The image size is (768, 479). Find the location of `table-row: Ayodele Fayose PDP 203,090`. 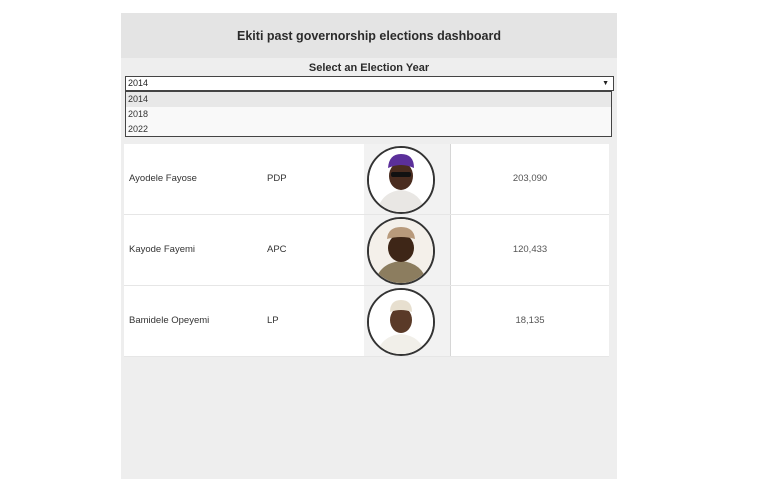

table-row: Ayodele Fayose PDP 203,090 is located at coordinates (366, 179).